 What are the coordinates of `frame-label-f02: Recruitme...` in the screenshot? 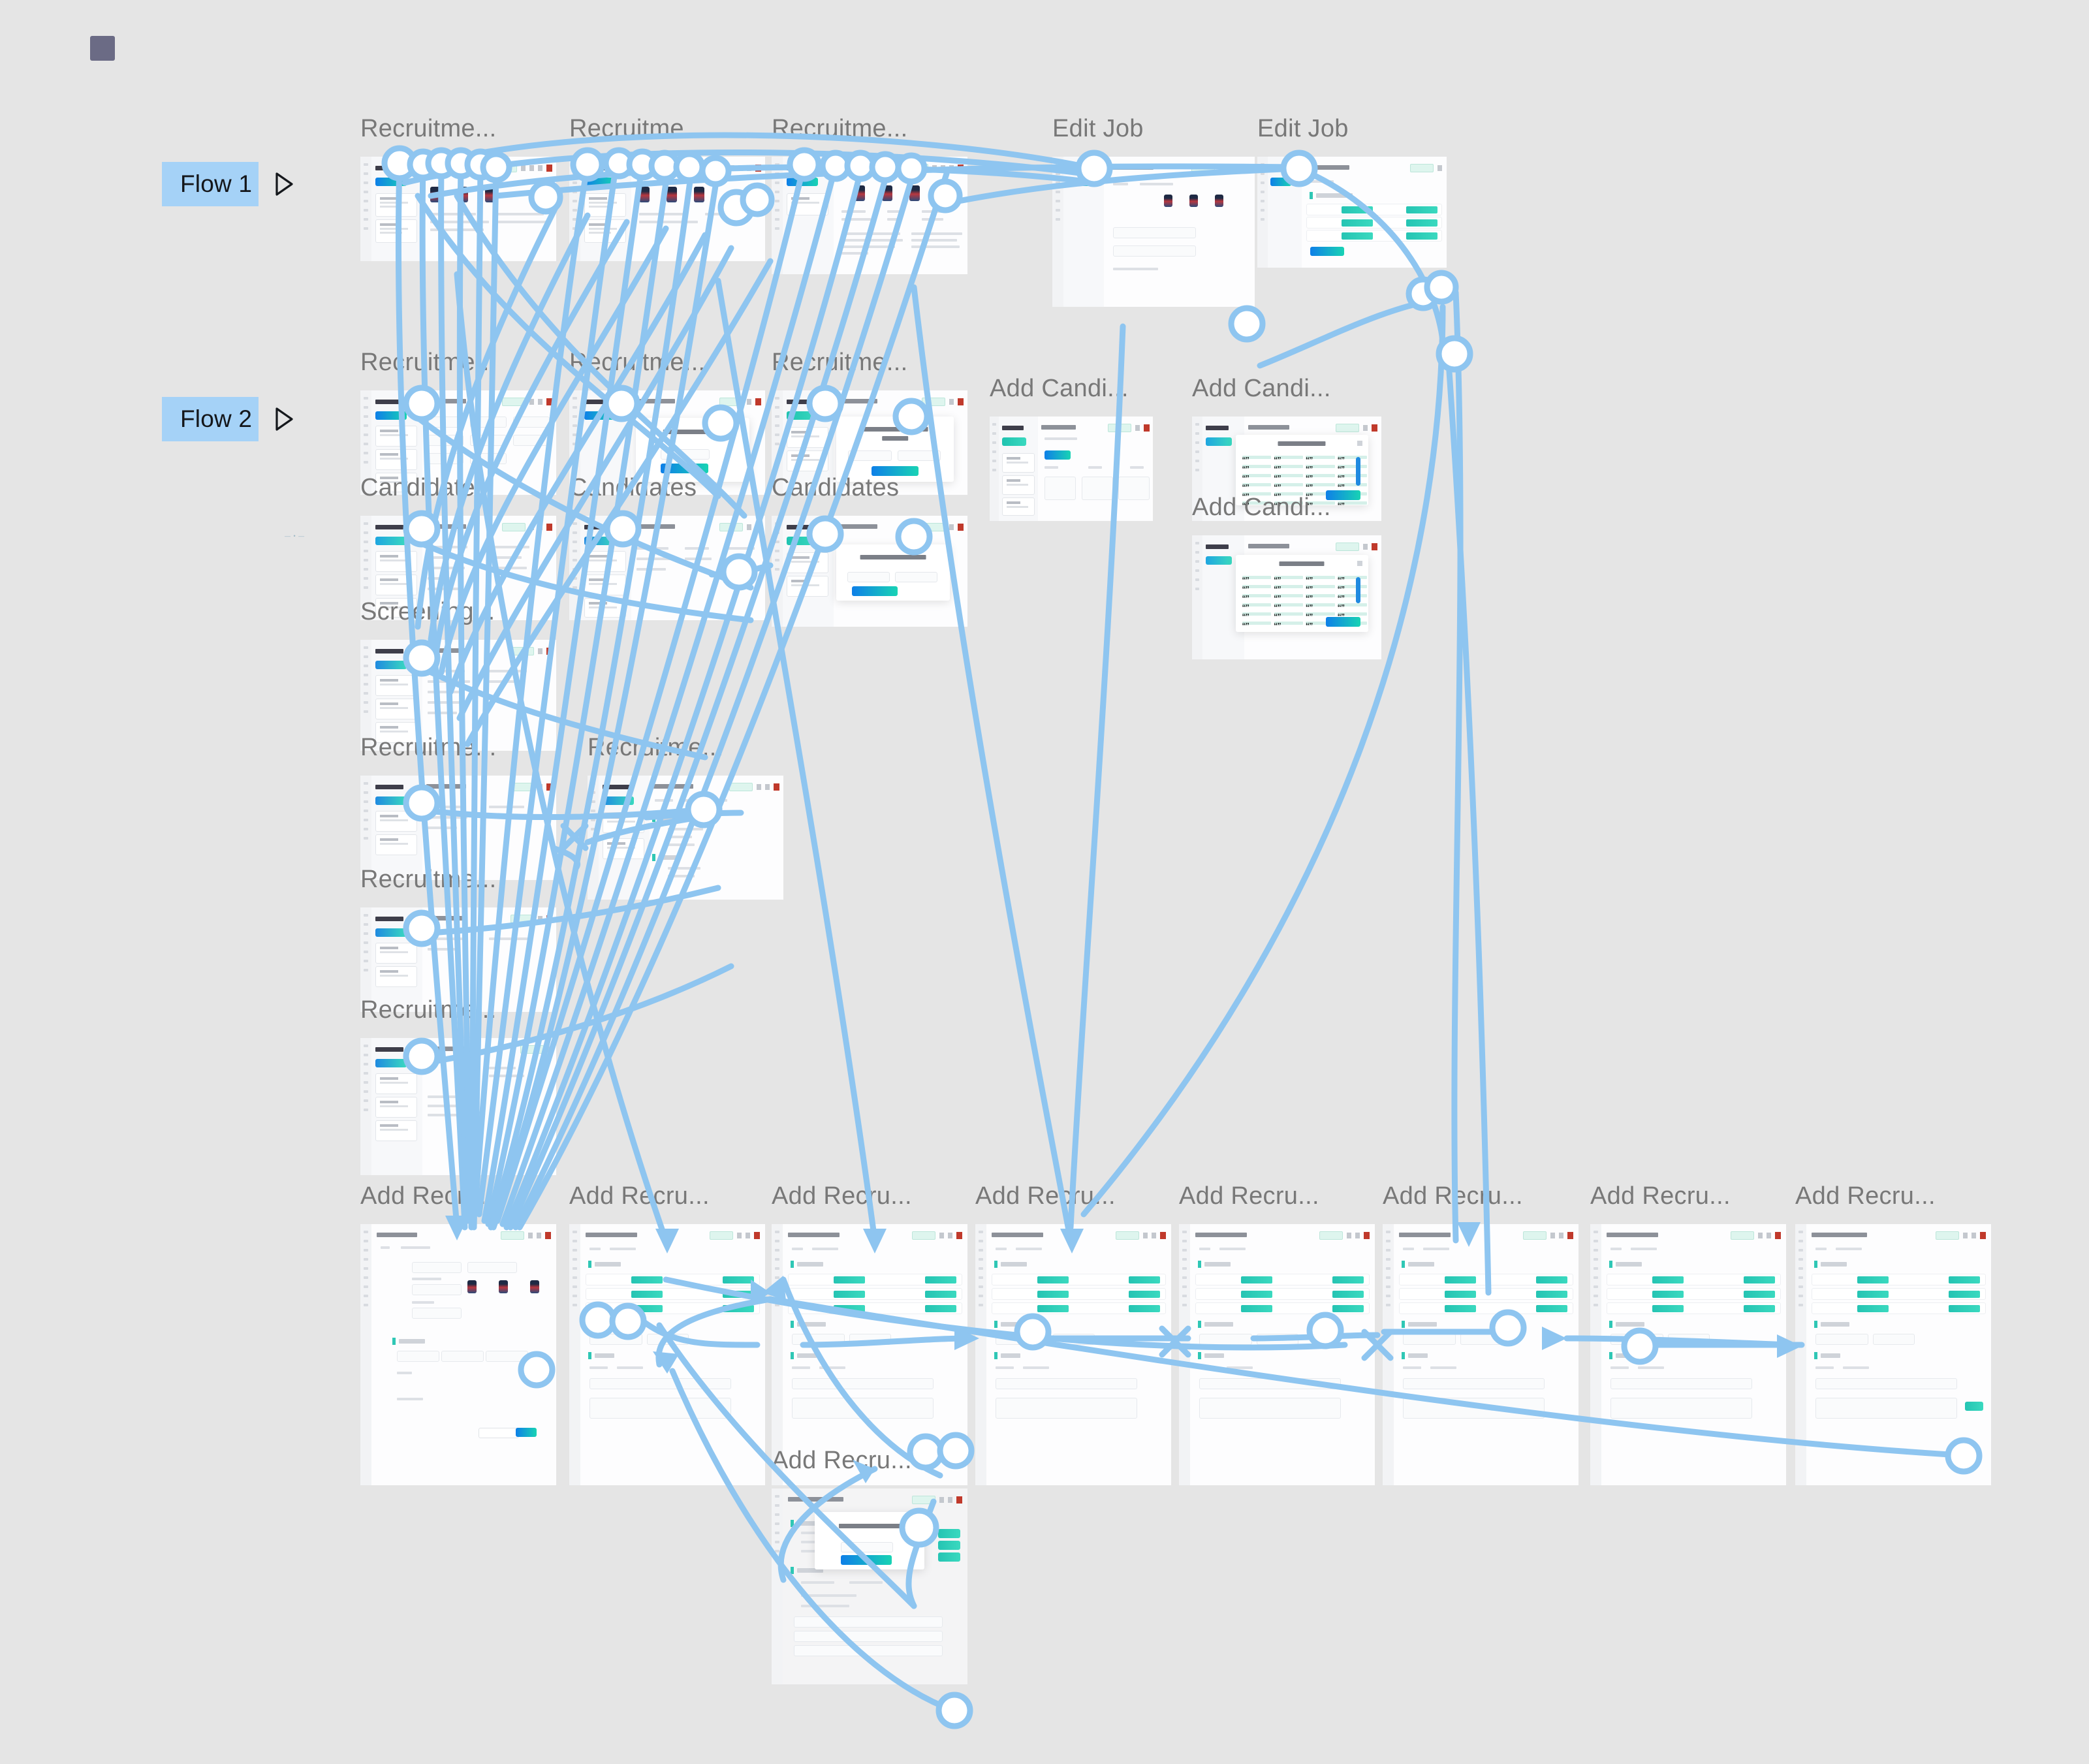 It's located at (637, 128).